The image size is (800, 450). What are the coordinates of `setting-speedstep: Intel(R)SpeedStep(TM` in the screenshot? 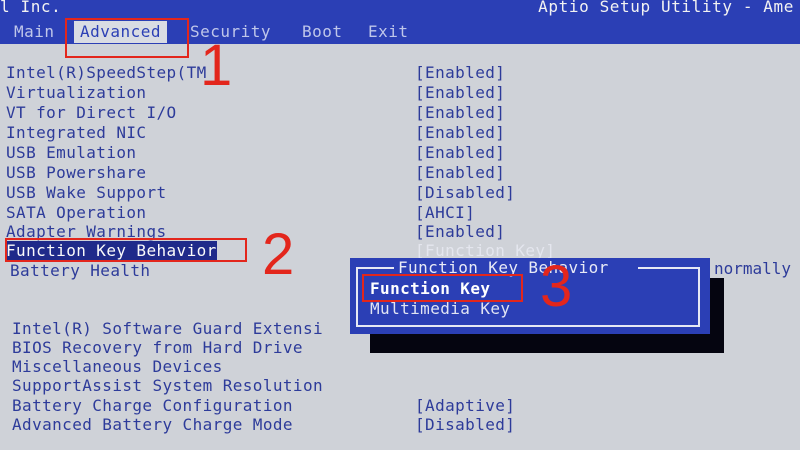 It's located at (106, 72).